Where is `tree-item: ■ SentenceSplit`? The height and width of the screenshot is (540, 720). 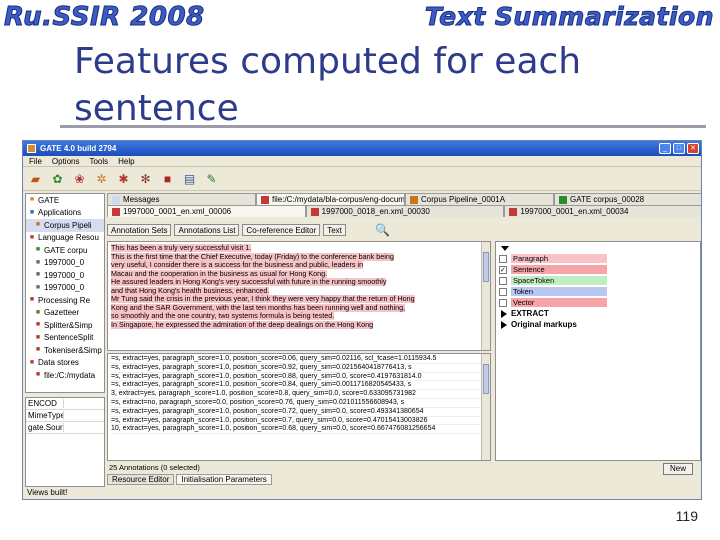
tree-item: ■ SentenceSplit is located at coordinates (65, 338).